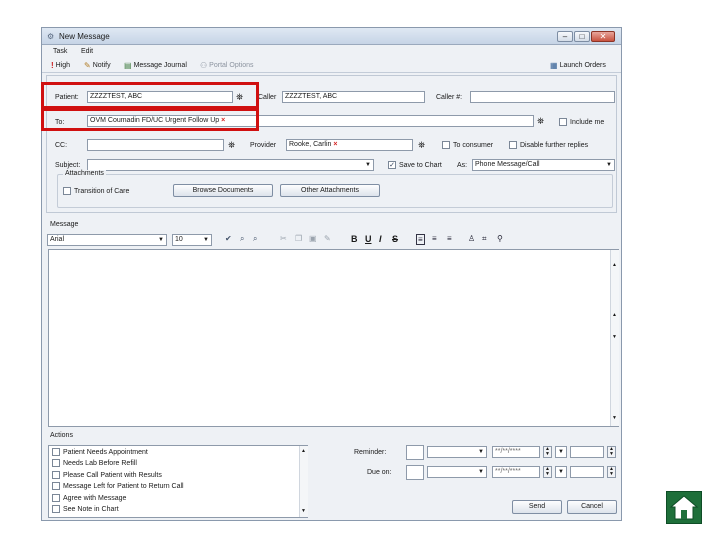 This screenshot has width=720, height=540. Describe the element at coordinates (100, 452) in the screenshot. I see `action-item: Patient Needs Appointment` at that location.